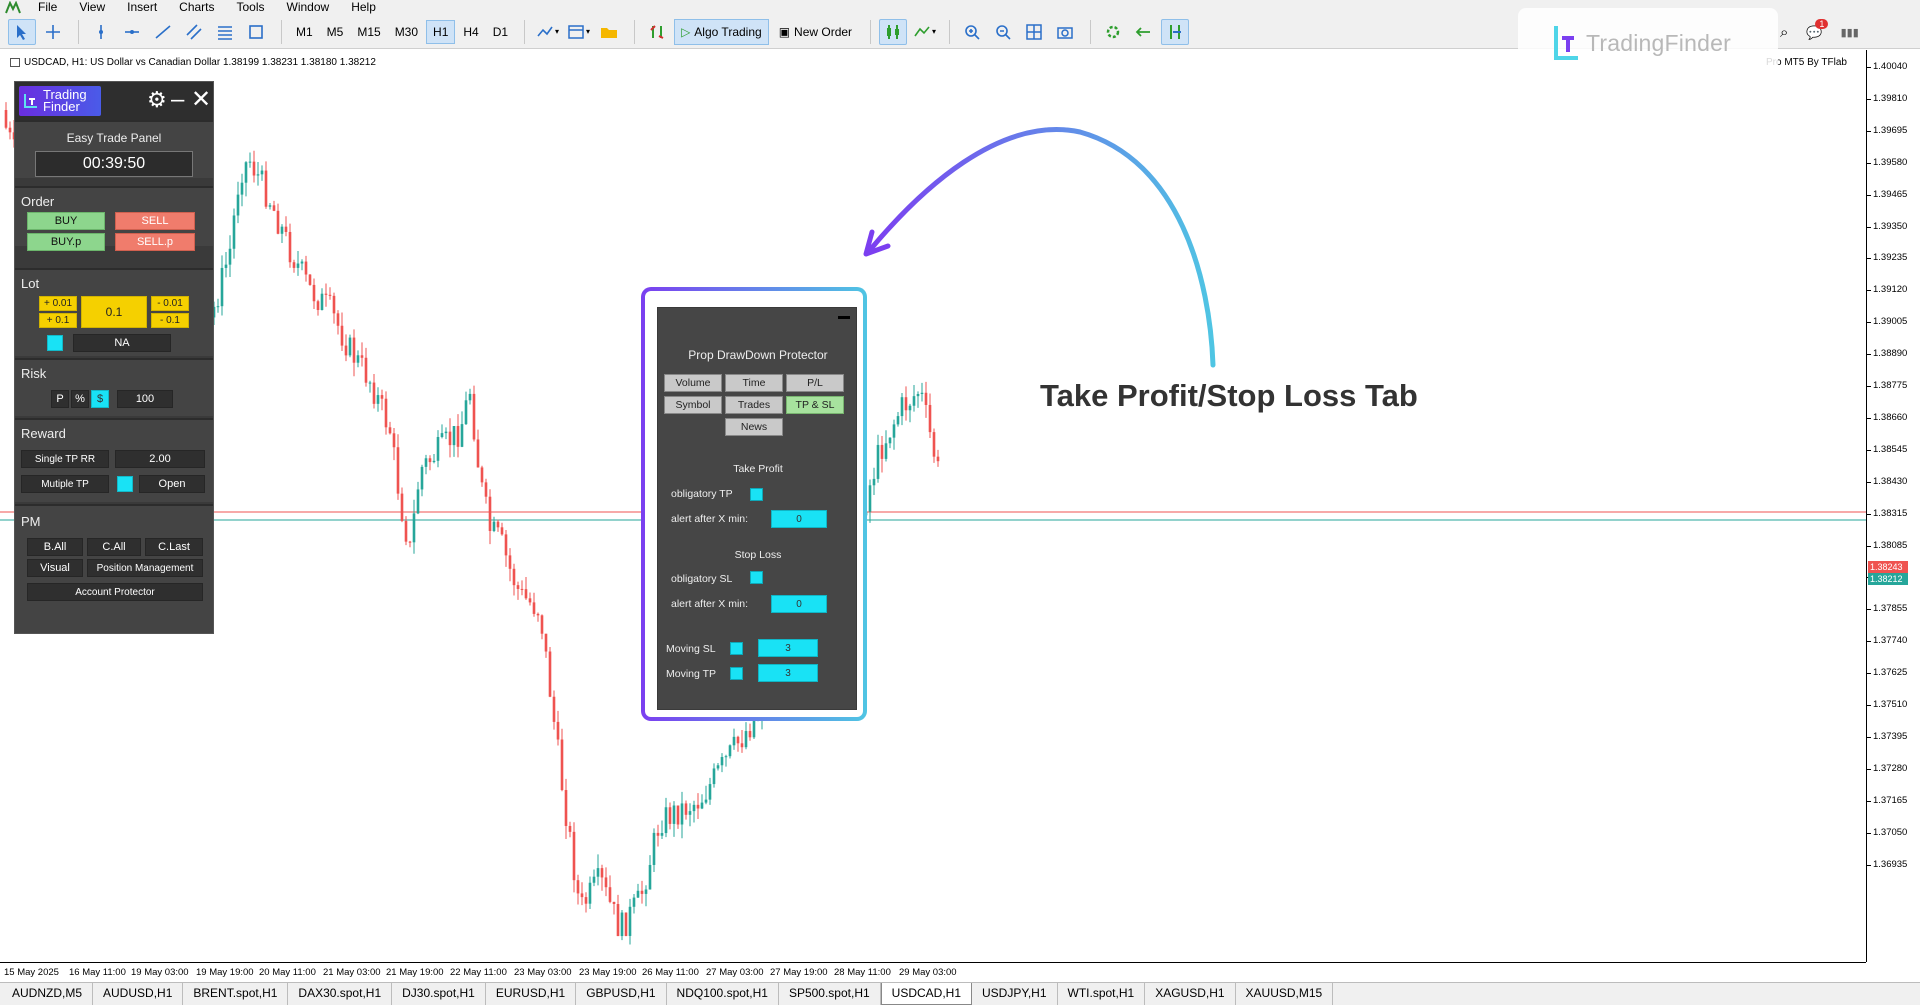 The height and width of the screenshot is (1005, 1920). I want to click on symbol-tab: BRENT.spot,H1, so click(236, 994).